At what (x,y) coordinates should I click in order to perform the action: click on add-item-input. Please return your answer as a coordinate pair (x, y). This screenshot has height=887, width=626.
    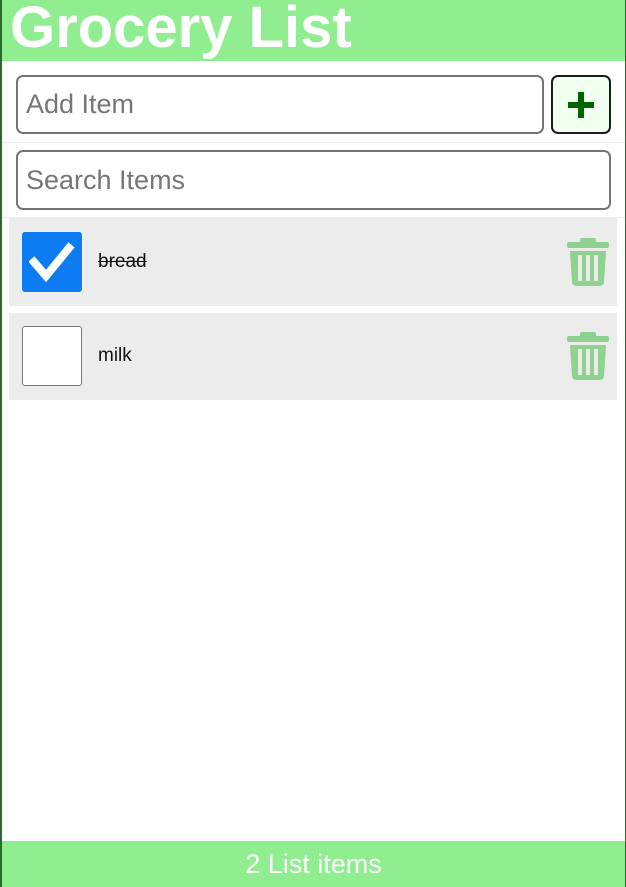
    Looking at the image, I should click on (280, 104).